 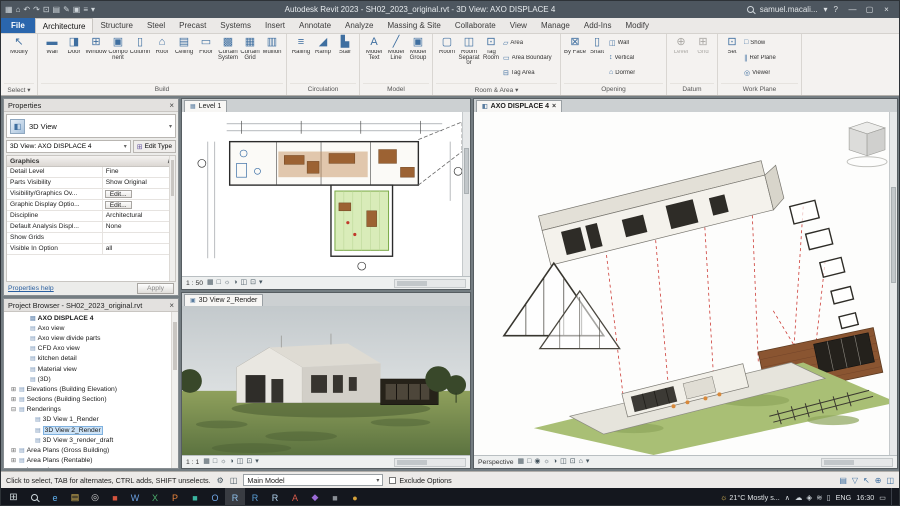 What do you see at coordinates (139, 249) in the screenshot?
I see `property-value: all` at bounding box center [139, 249].